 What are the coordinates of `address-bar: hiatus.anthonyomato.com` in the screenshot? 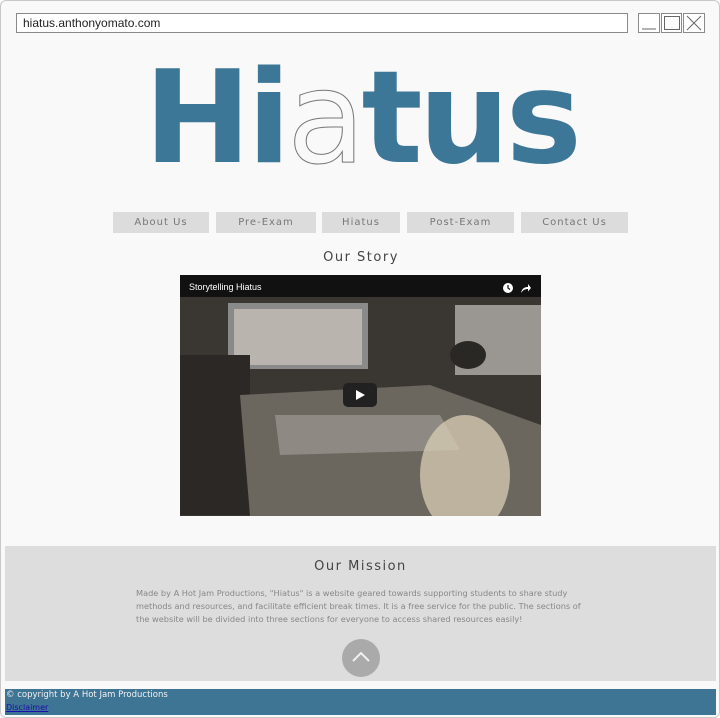 It's located at (322, 23).